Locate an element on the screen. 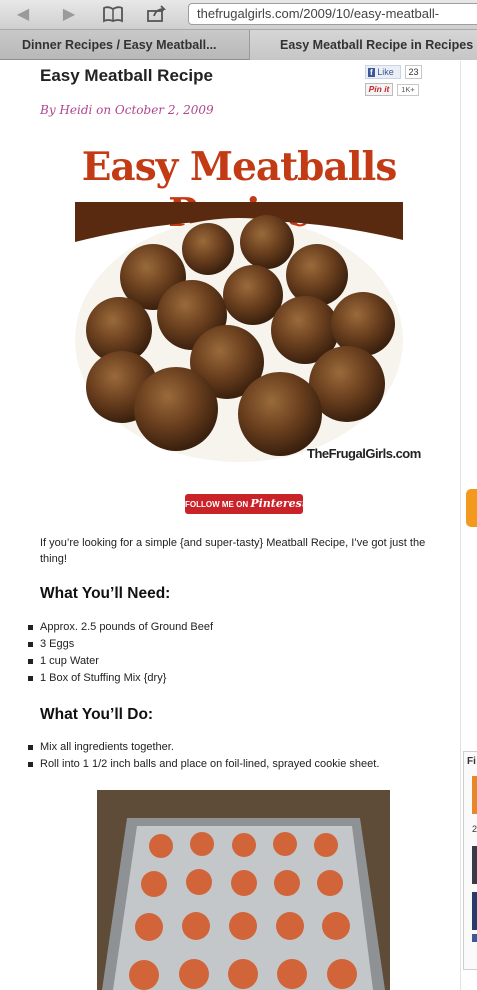  follow-prefix: FOLLOW ME ON is located at coordinates (217, 504).